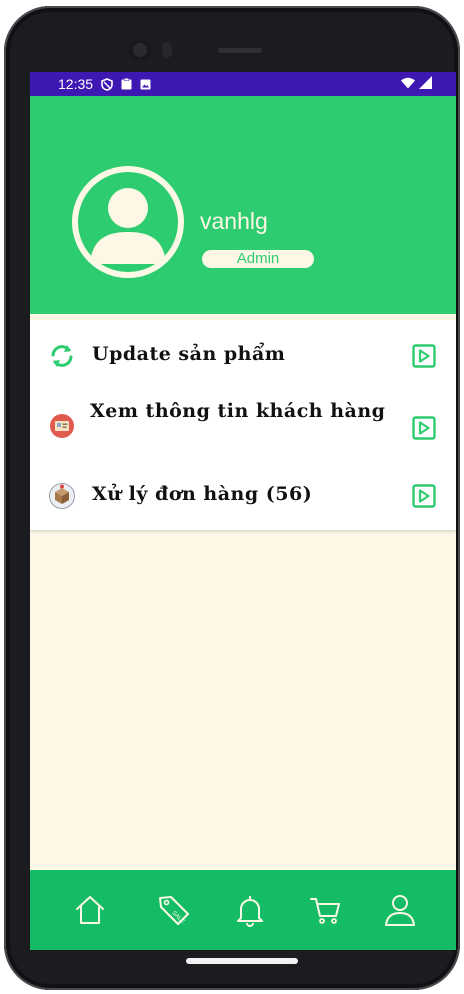 This screenshot has height=994, width=464. What do you see at coordinates (62, 496) in the screenshot?
I see `package-icon` at bounding box center [62, 496].